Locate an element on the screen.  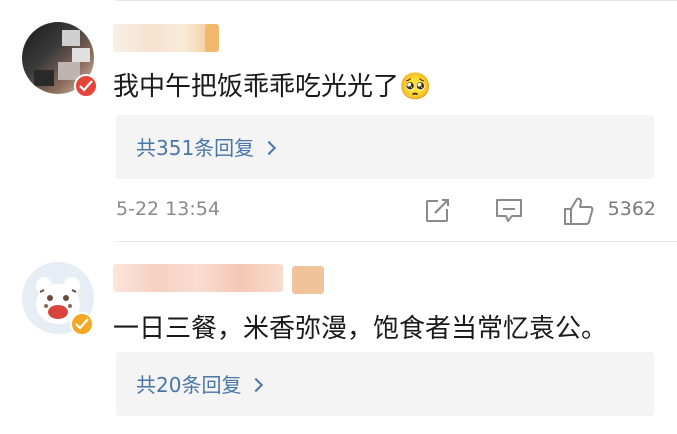
replies-label: 共20条回复 is located at coordinates (189, 385).